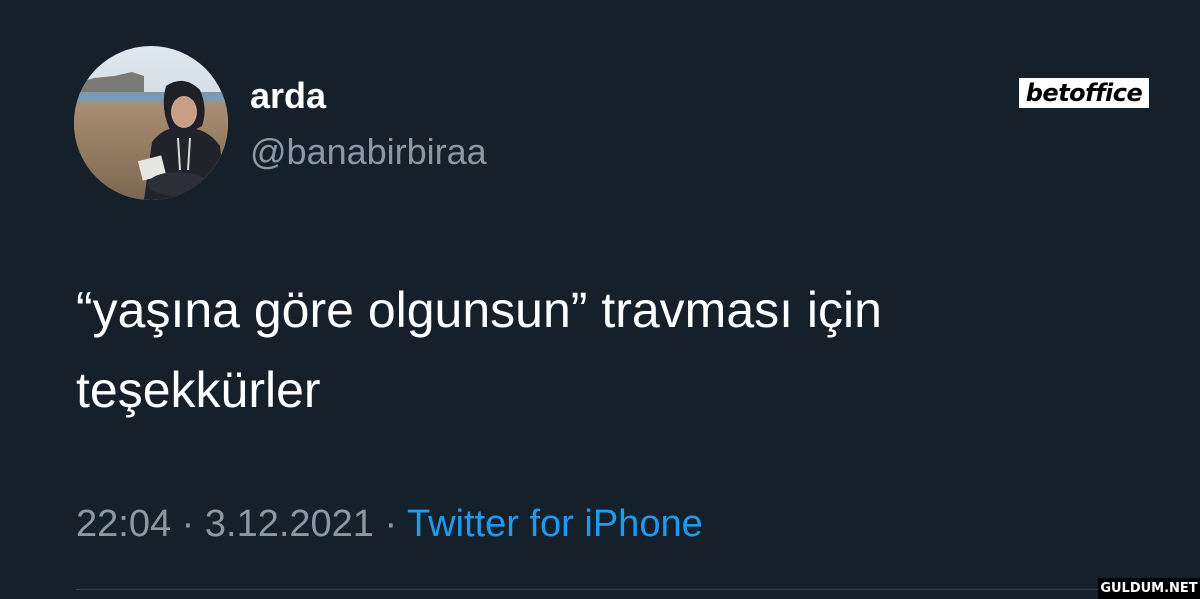  I want to click on tweet-date: 3.12.2021, so click(289, 524).